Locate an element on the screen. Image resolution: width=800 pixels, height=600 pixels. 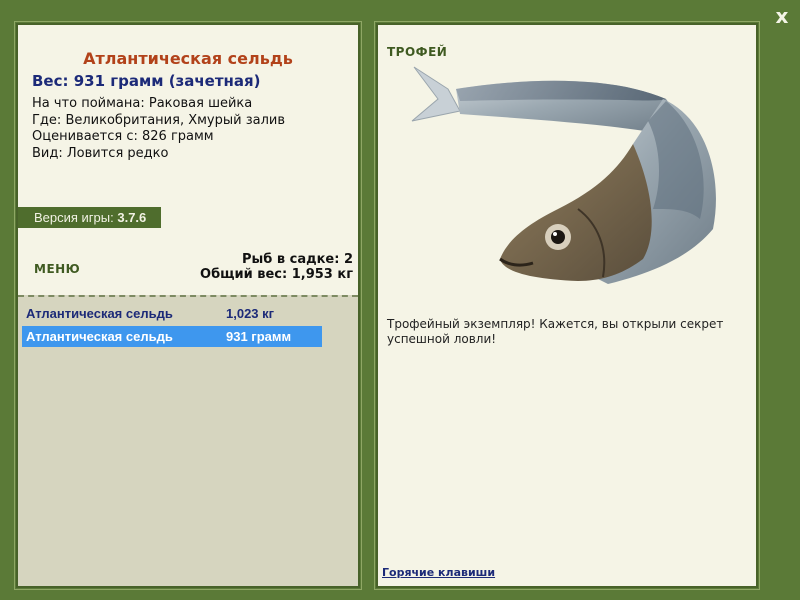
version-badge: Версия игры: 3.7.6 is located at coordinates (89, 217).